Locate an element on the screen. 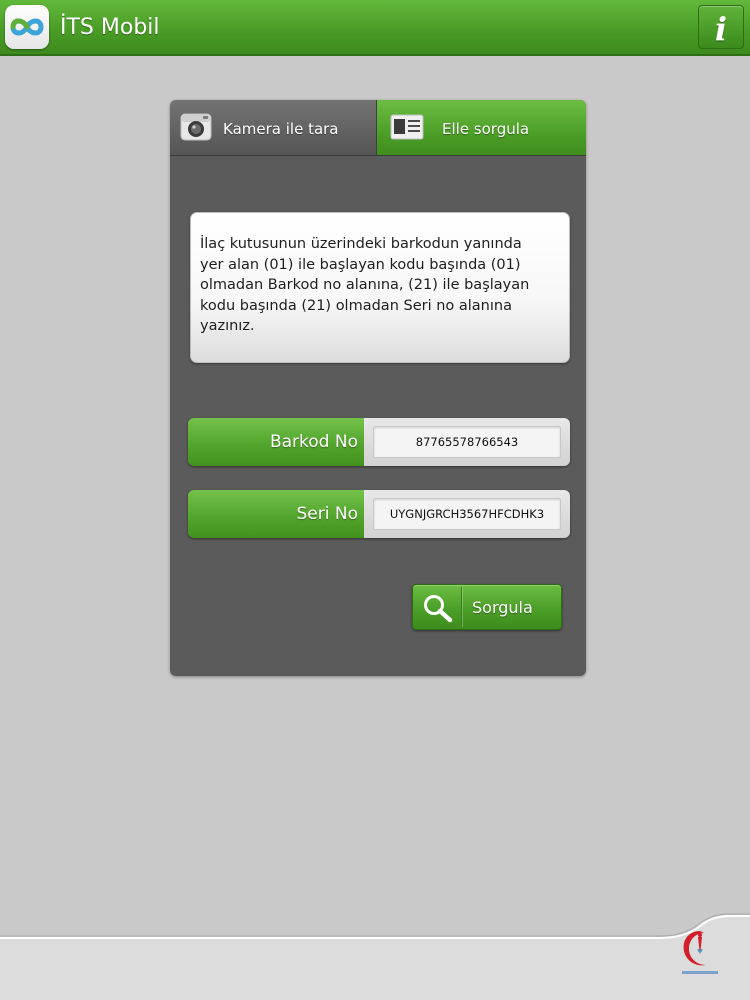  barcode-label: Barkod No is located at coordinates (313, 442).